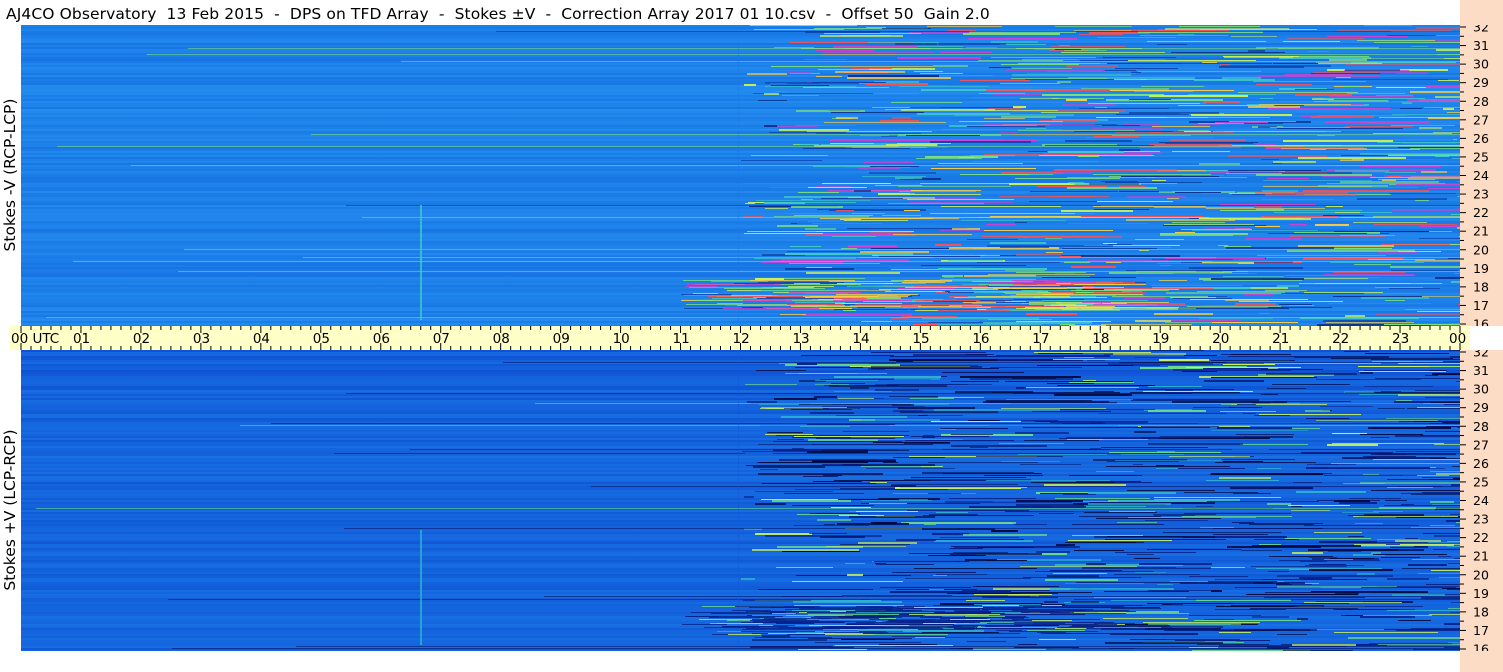 This screenshot has width=1503, height=672. What do you see at coordinates (201, 339) in the screenshot?
I see `time-tick-label: 03` at bounding box center [201, 339].